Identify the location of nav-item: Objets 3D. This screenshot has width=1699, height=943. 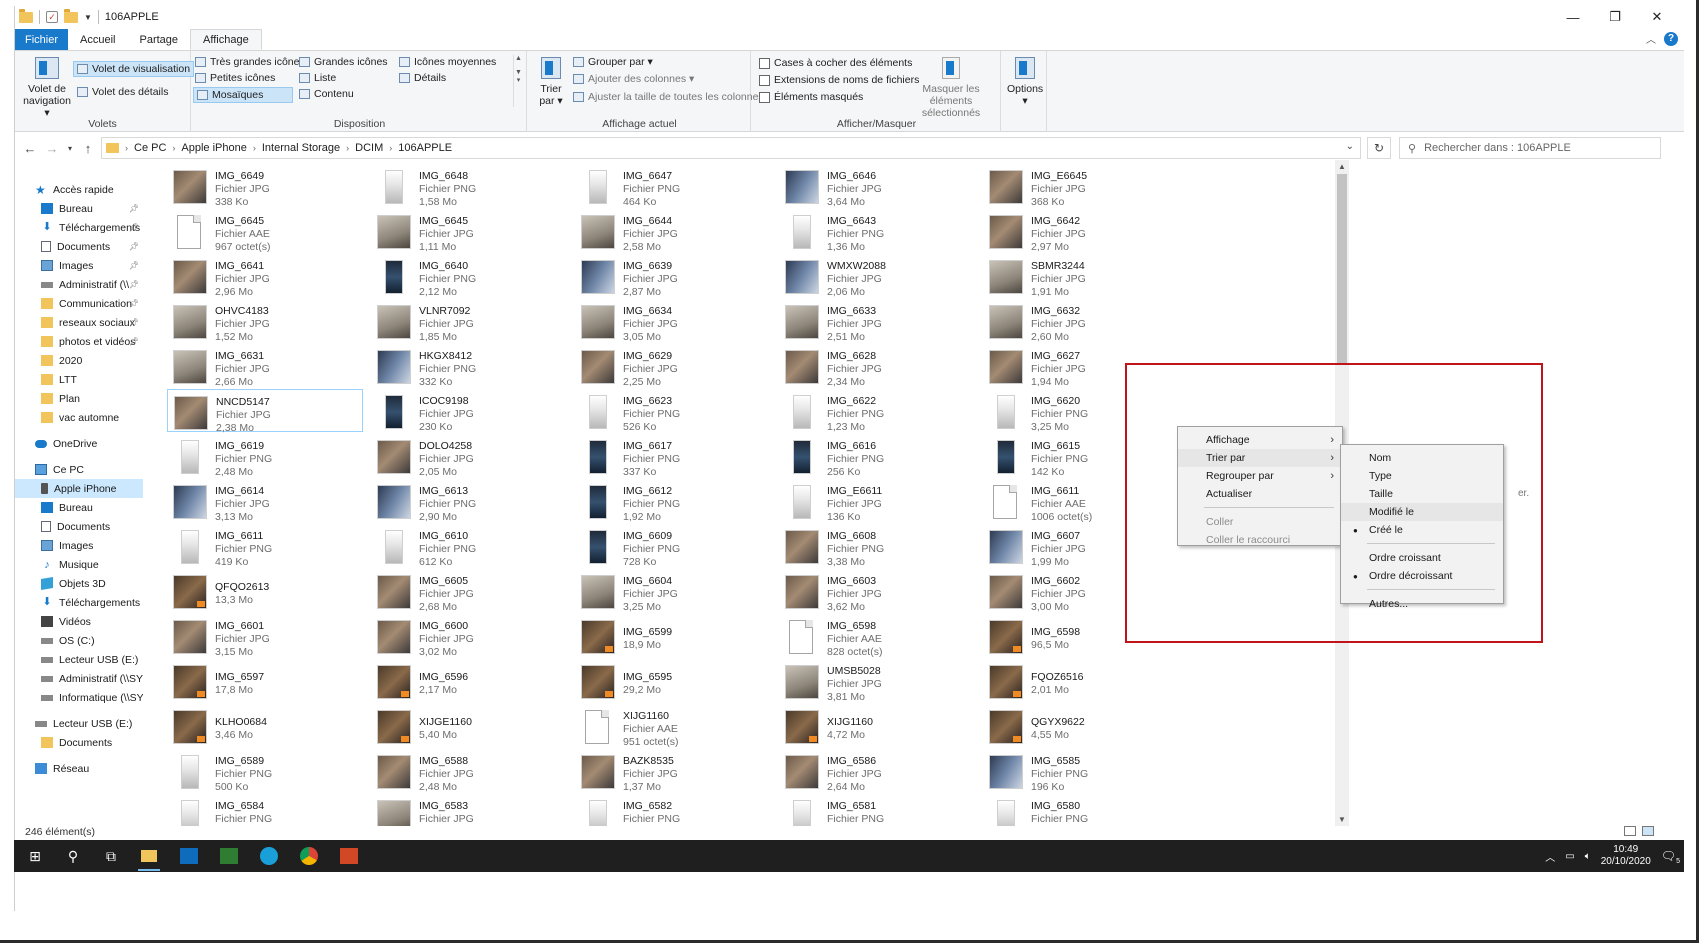
(79, 583).